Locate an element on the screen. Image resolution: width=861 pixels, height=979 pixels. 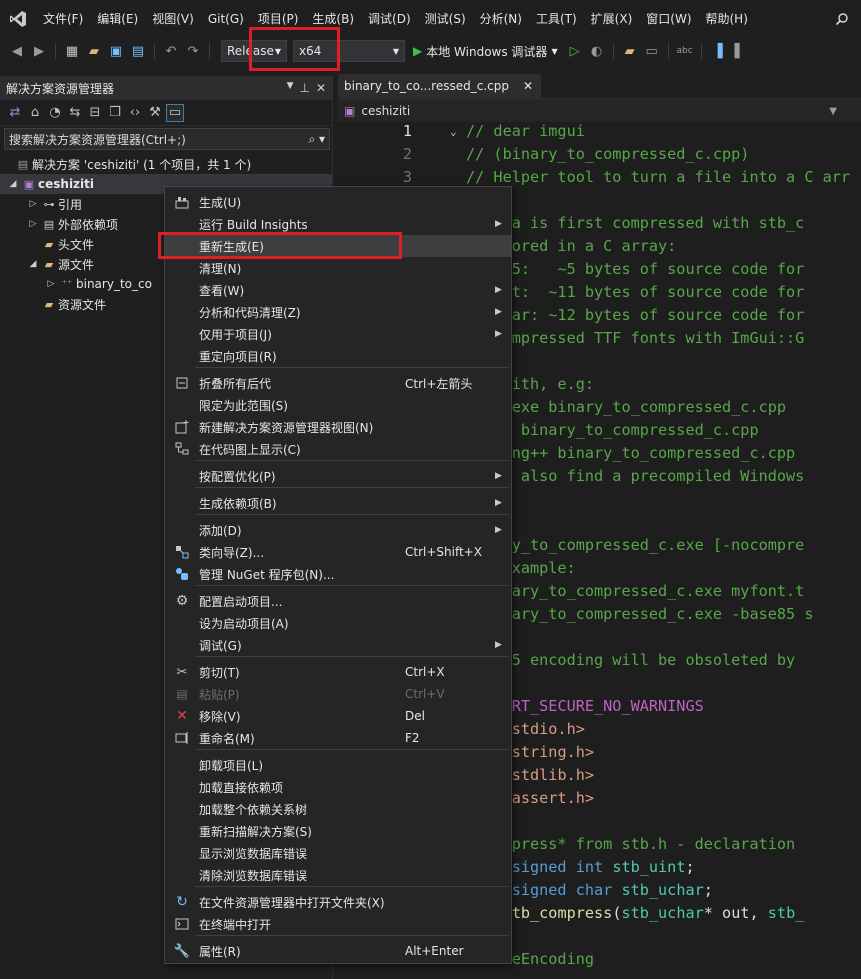
navigation-bar: ▣ ceshiziti ▼ is located at coordinates (599, 111).